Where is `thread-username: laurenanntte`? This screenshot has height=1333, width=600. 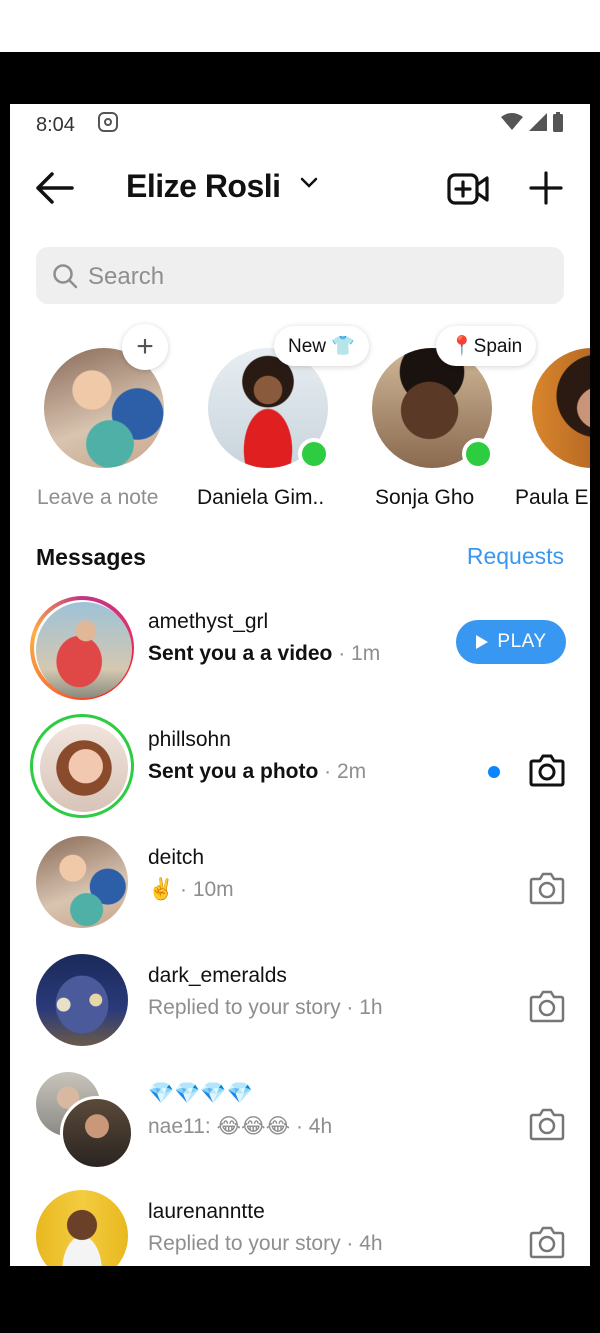 thread-username: laurenanntte is located at coordinates (206, 1211).